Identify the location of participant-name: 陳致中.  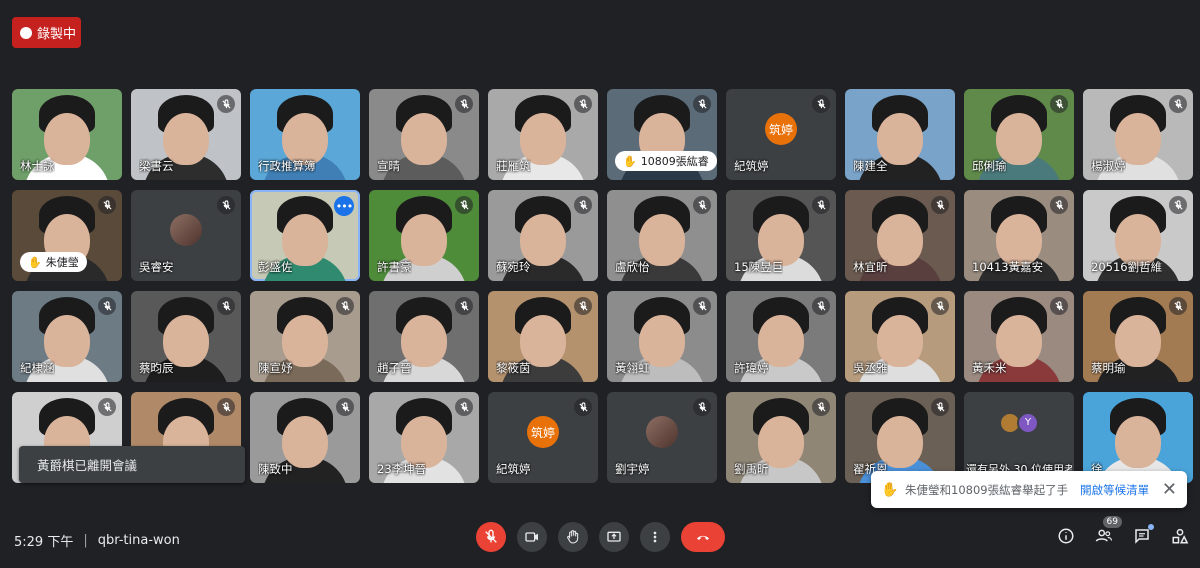
(275, 469).